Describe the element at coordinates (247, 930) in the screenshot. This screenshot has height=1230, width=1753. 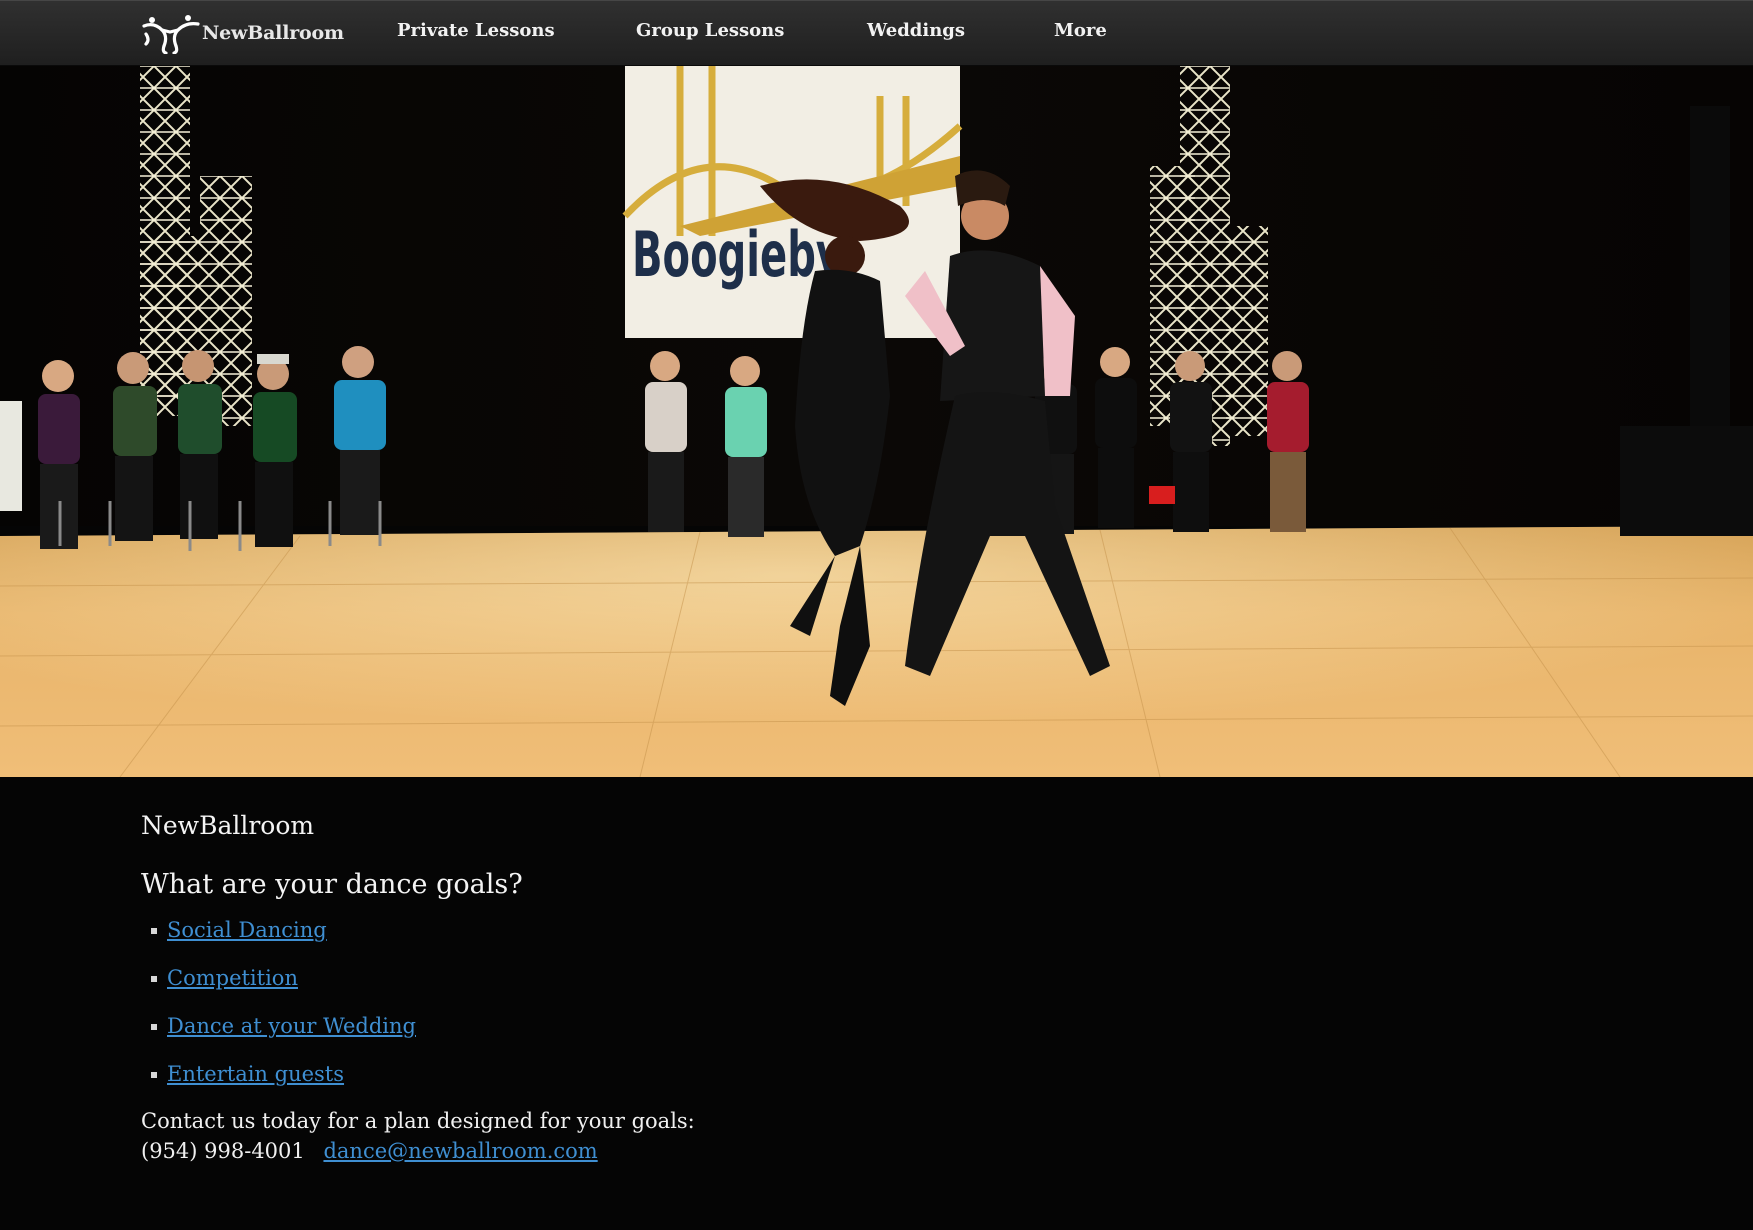
I see `social-dancing-link: Social Dancing` at that location.